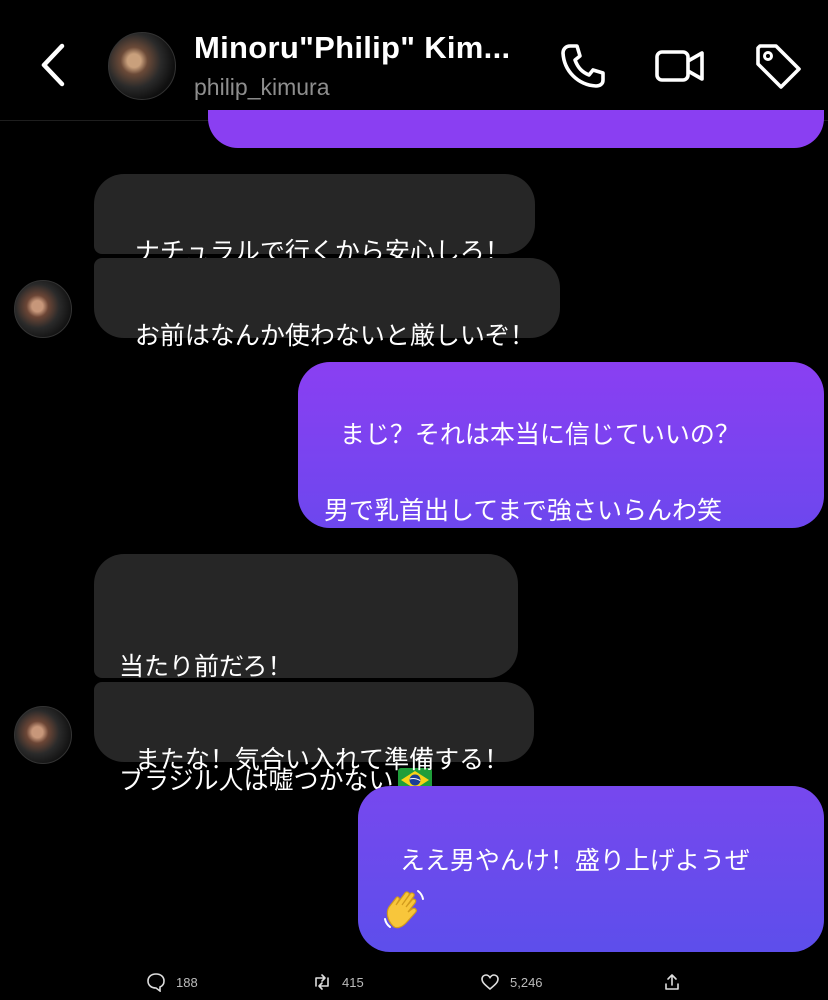  I want to click on received-message: ナチュラルで行くから安心しろ！, so click(314, 220).